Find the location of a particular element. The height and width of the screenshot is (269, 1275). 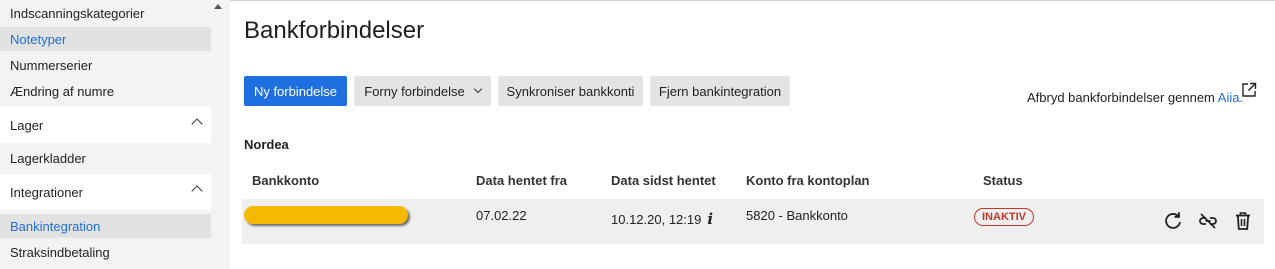

sidebar-item-aendring-af-numre: Ændring af numre is located at coordinates (105, 91).